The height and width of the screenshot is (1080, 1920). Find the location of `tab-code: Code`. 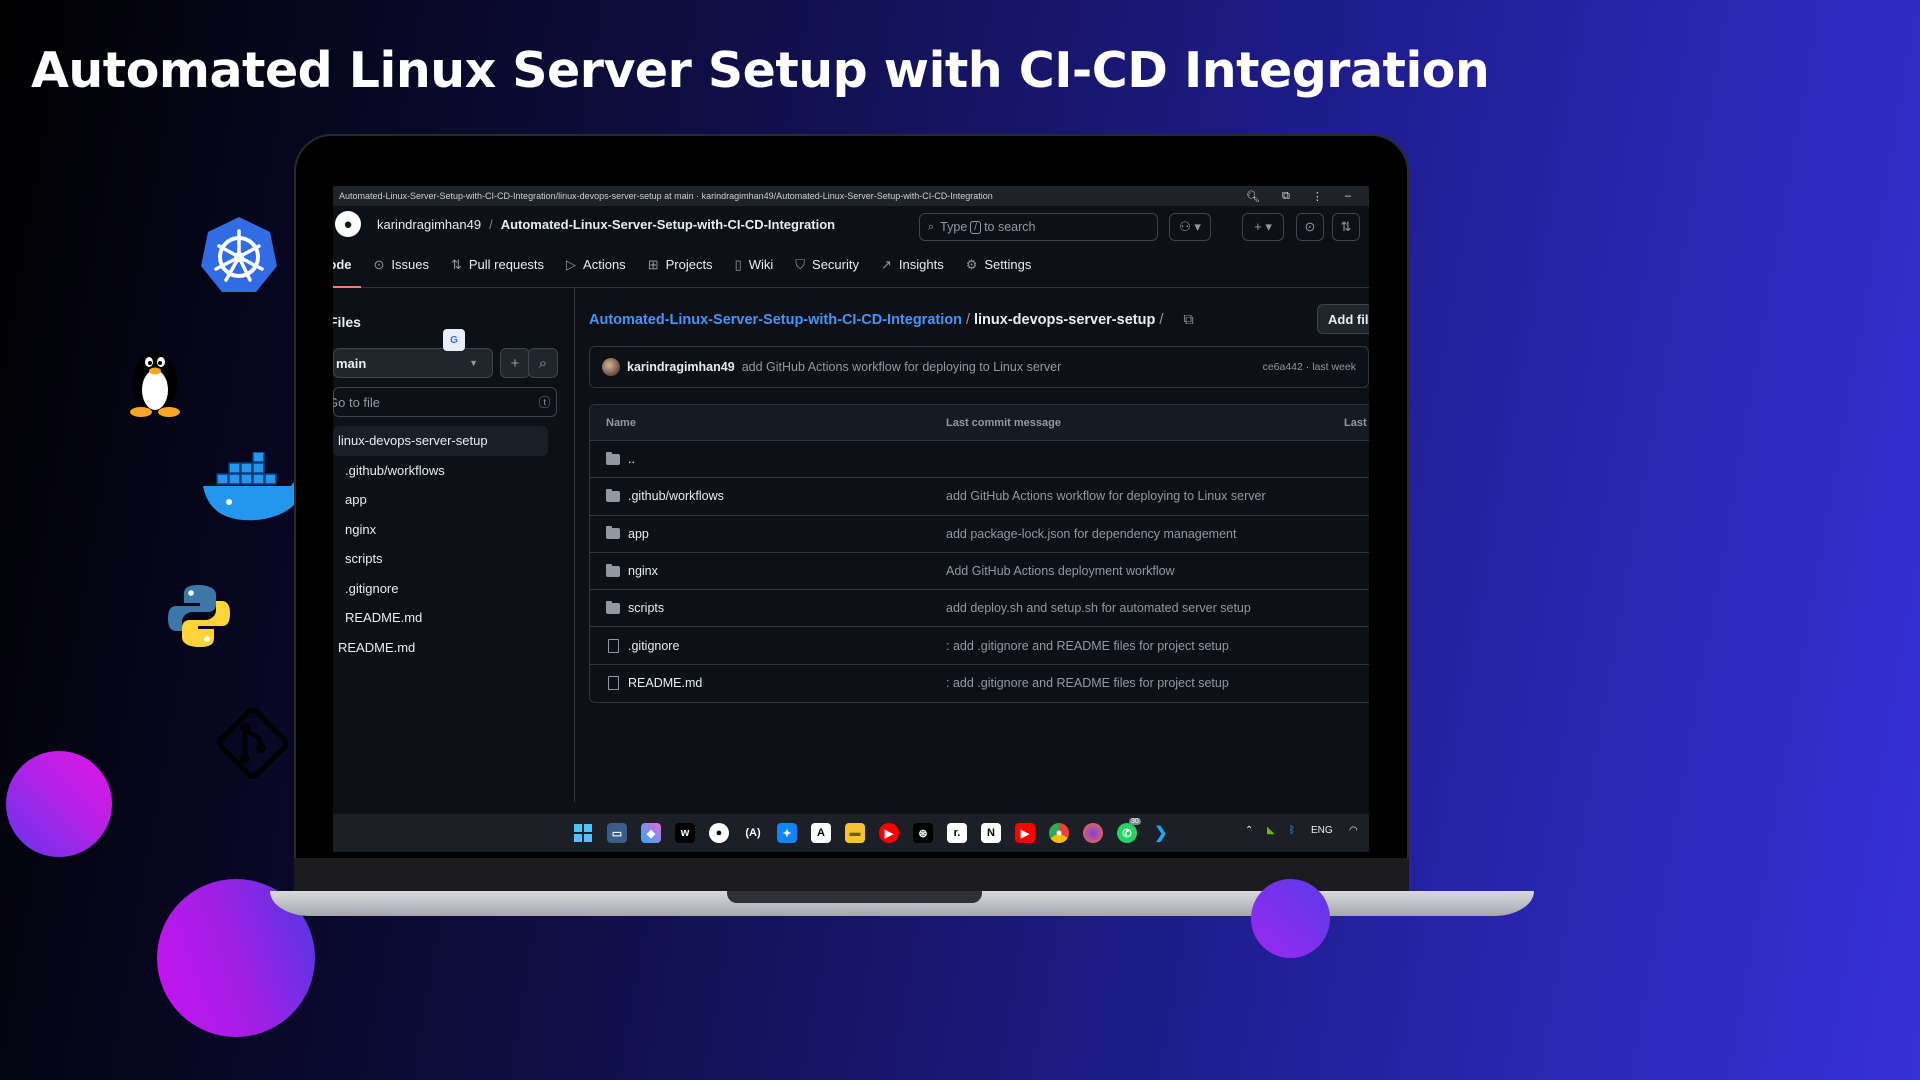

tab-code: Code is located at coordinates (342, 264).